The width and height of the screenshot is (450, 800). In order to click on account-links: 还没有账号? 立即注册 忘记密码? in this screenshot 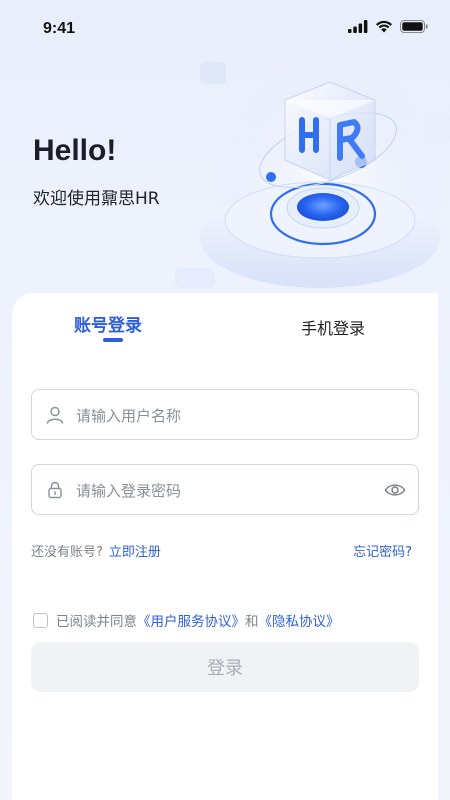, I will do `click(221, 550)`.